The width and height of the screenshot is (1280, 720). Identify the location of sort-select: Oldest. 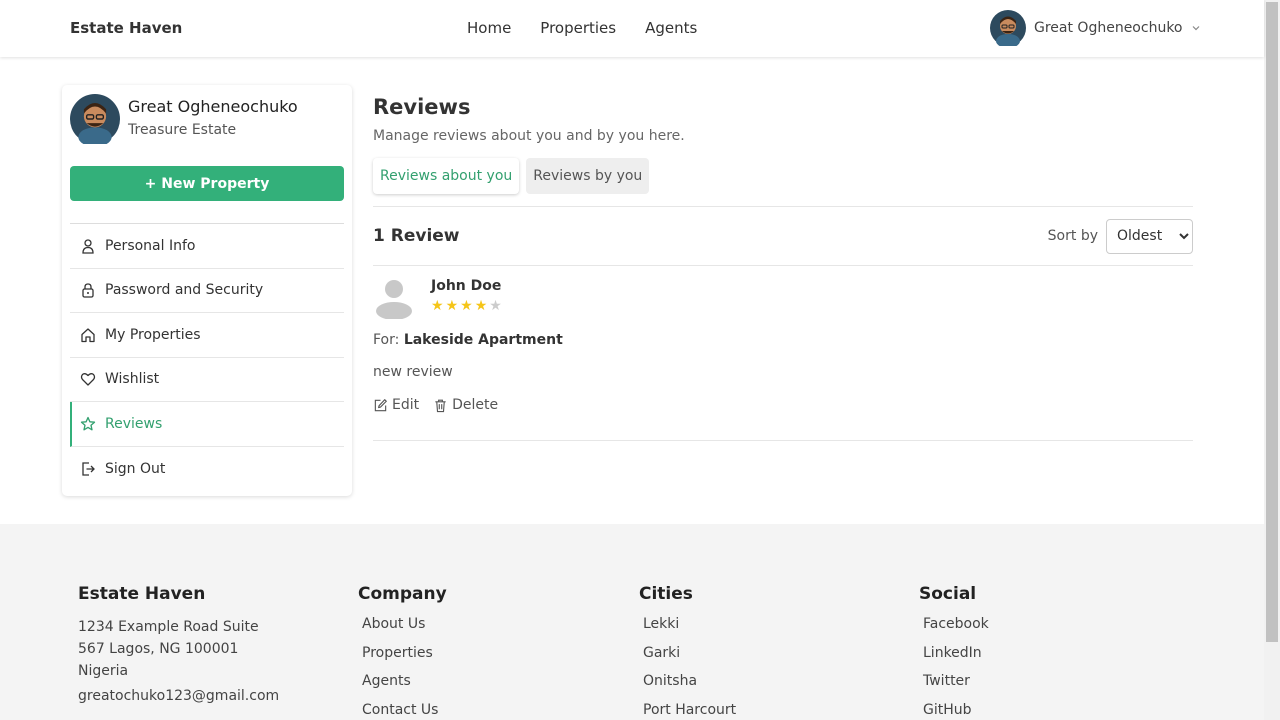
(1149, 236).